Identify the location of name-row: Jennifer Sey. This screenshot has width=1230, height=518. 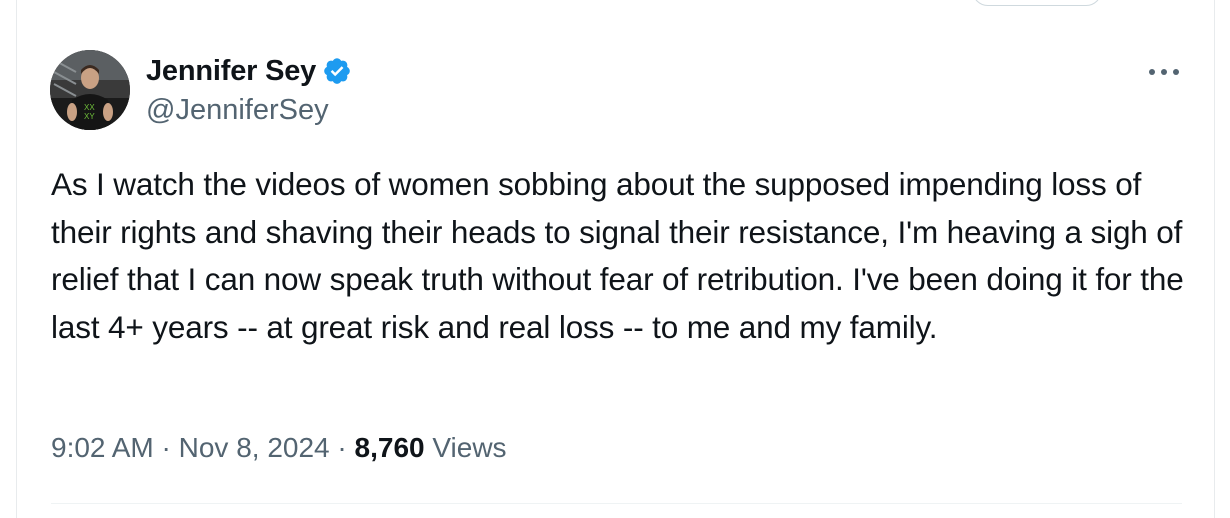
(249, 71).